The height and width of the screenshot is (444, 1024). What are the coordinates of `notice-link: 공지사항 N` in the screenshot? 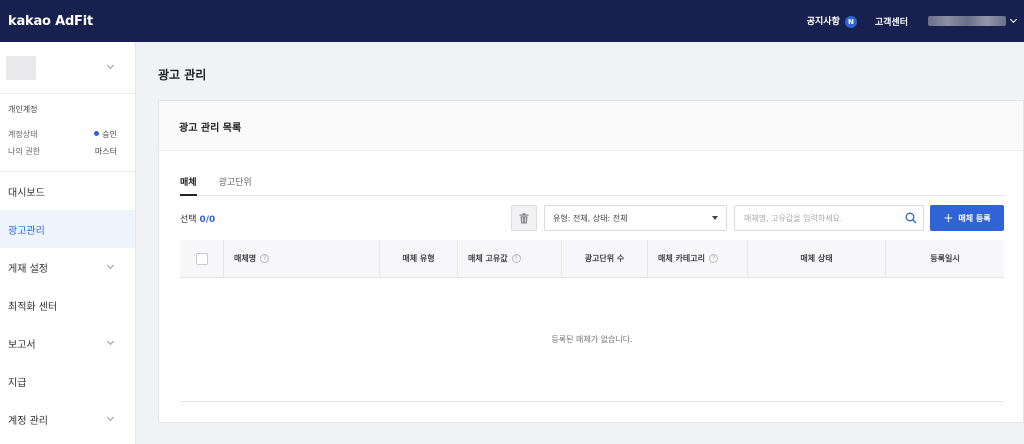 It's located at (832, 21).